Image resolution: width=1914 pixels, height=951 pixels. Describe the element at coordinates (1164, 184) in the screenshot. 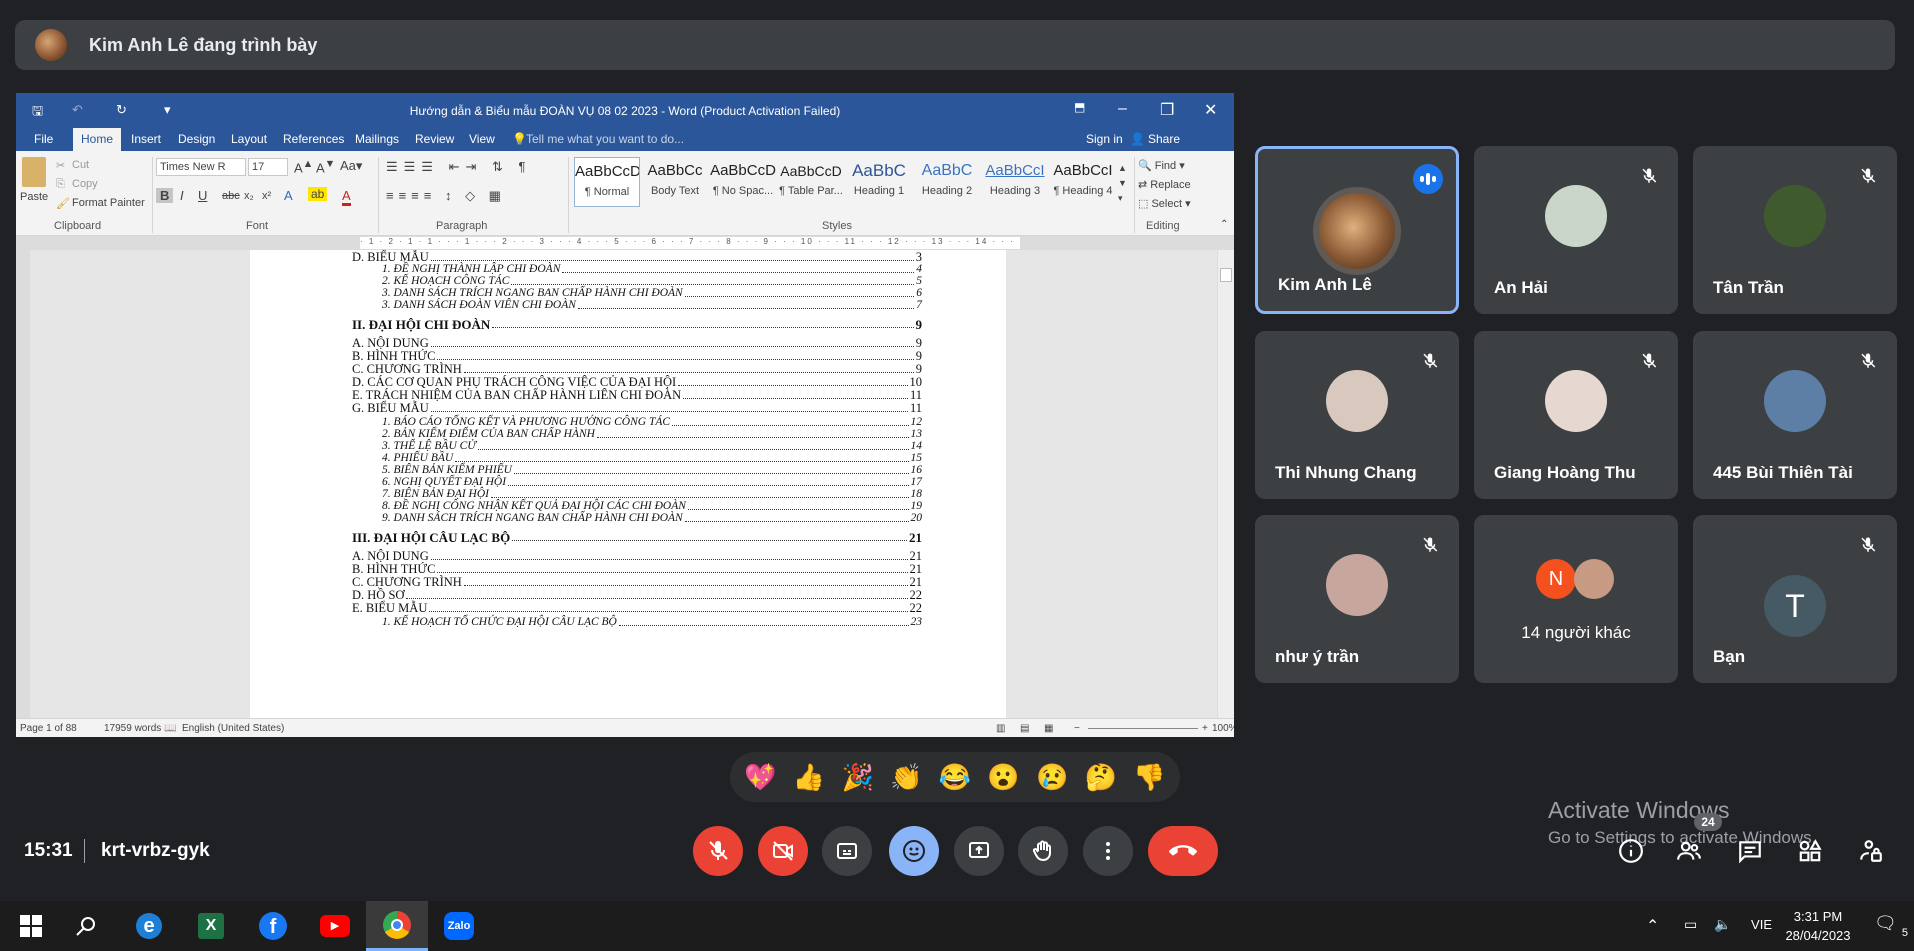

I see `replace-button: ⇄ Replace` at that location.